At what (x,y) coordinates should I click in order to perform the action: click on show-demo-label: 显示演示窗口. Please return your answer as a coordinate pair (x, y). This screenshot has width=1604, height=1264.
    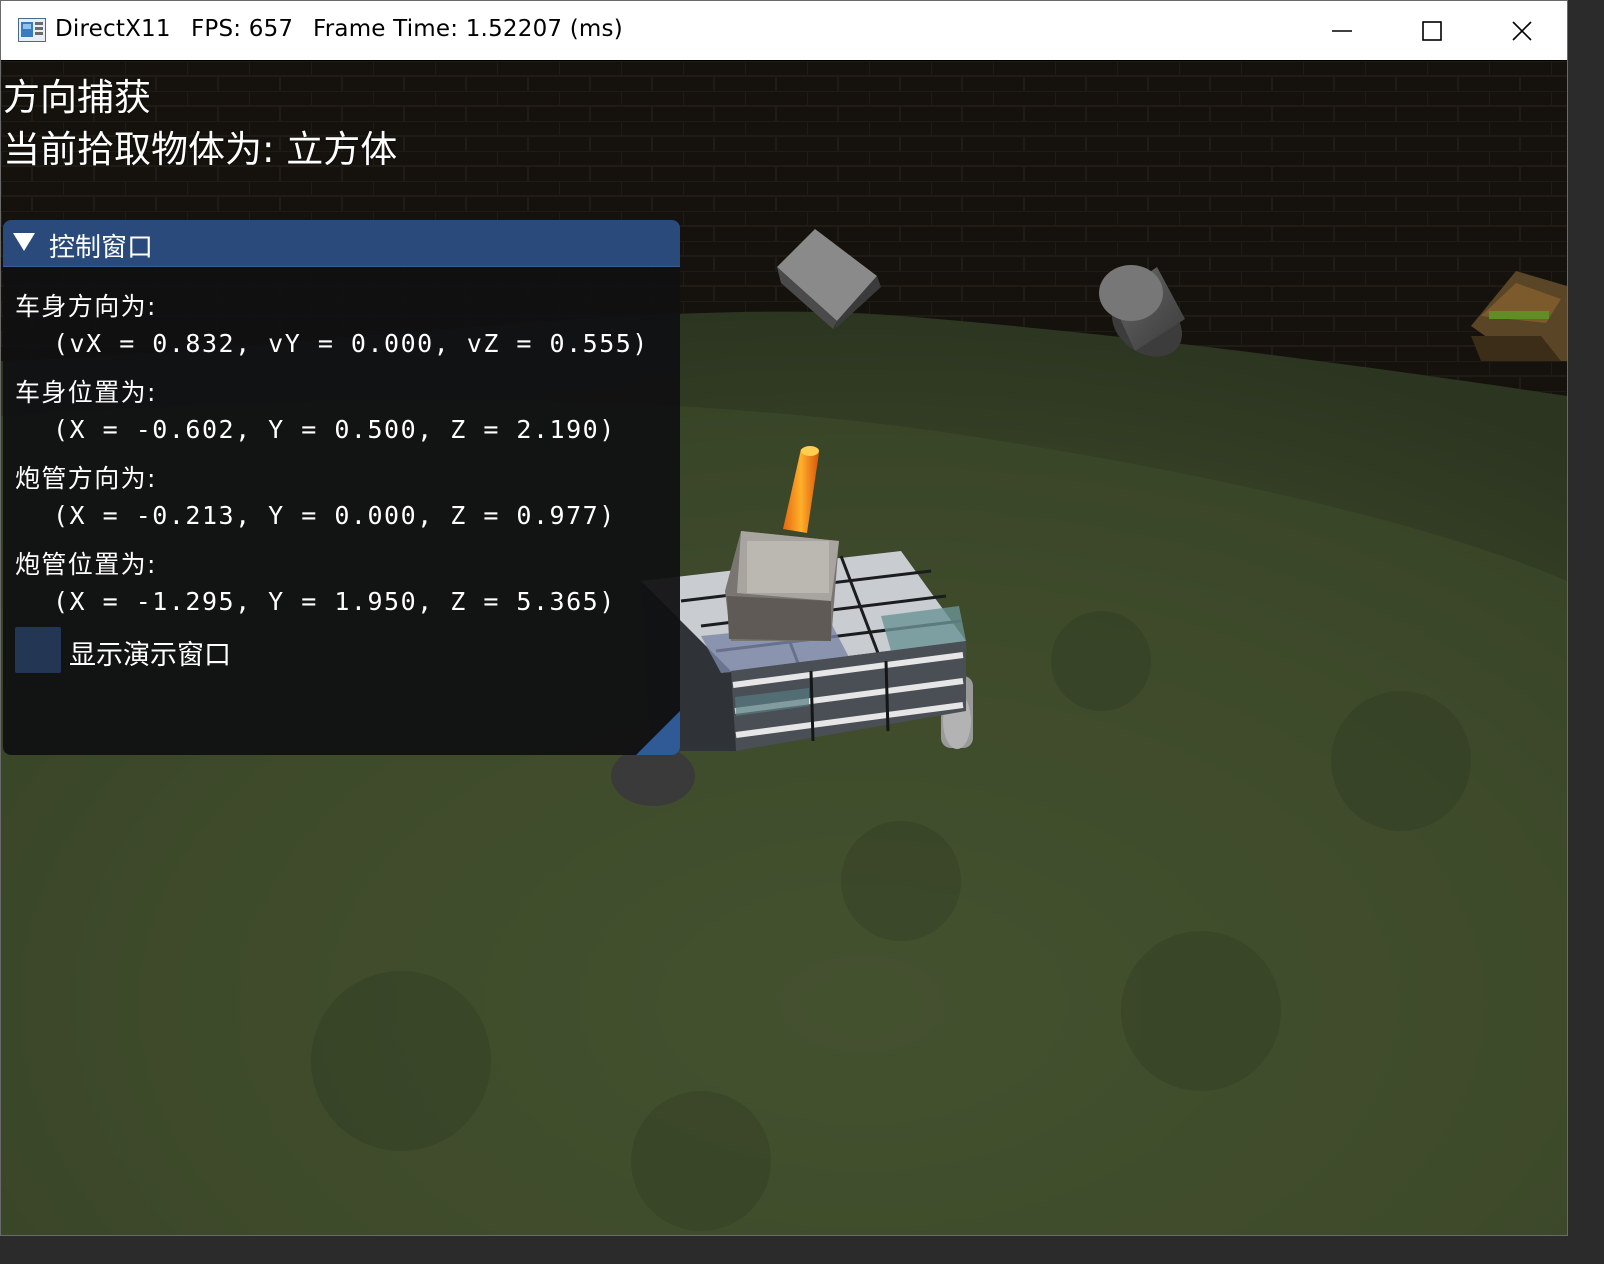
    Looking at the image, I should click on (150, 652).